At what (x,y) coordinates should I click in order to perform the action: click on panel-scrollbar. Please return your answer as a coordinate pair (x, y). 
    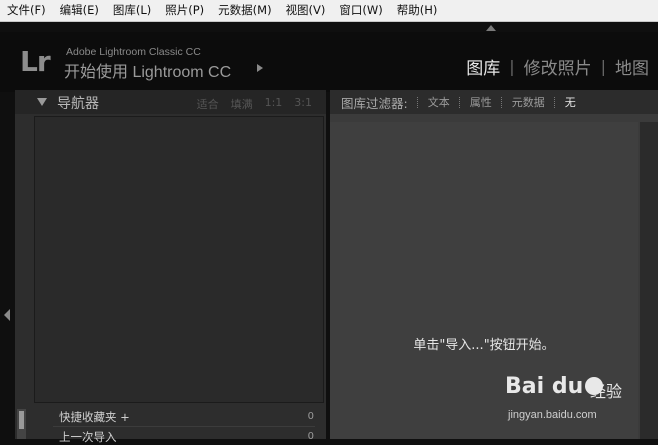
    Looking at the image, I should click on (21, 424).